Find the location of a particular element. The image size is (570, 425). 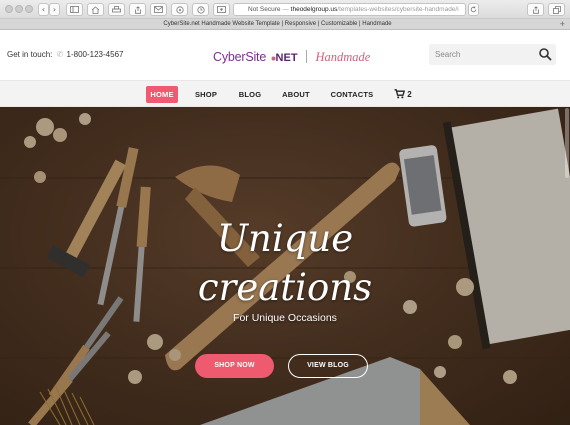

sidebar-icon is located at coordinates (74, 9).